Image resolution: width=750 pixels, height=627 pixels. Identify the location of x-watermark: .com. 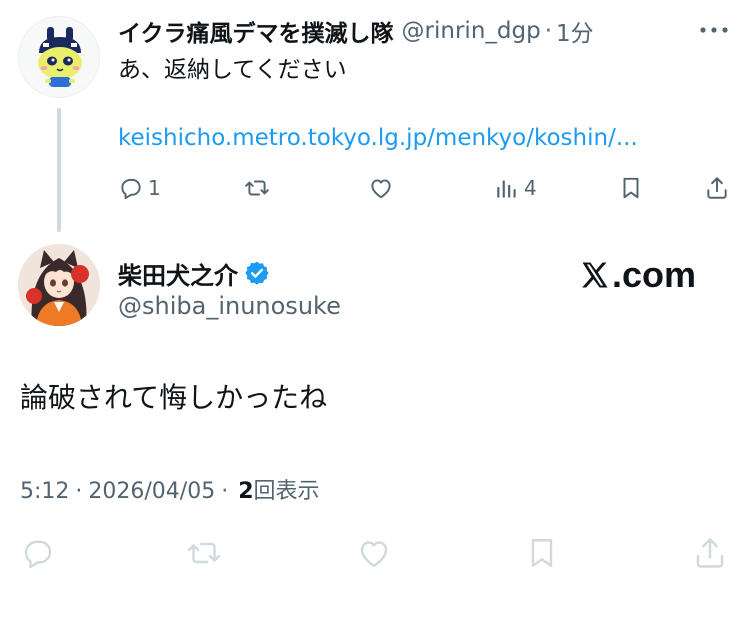
(638, 274).